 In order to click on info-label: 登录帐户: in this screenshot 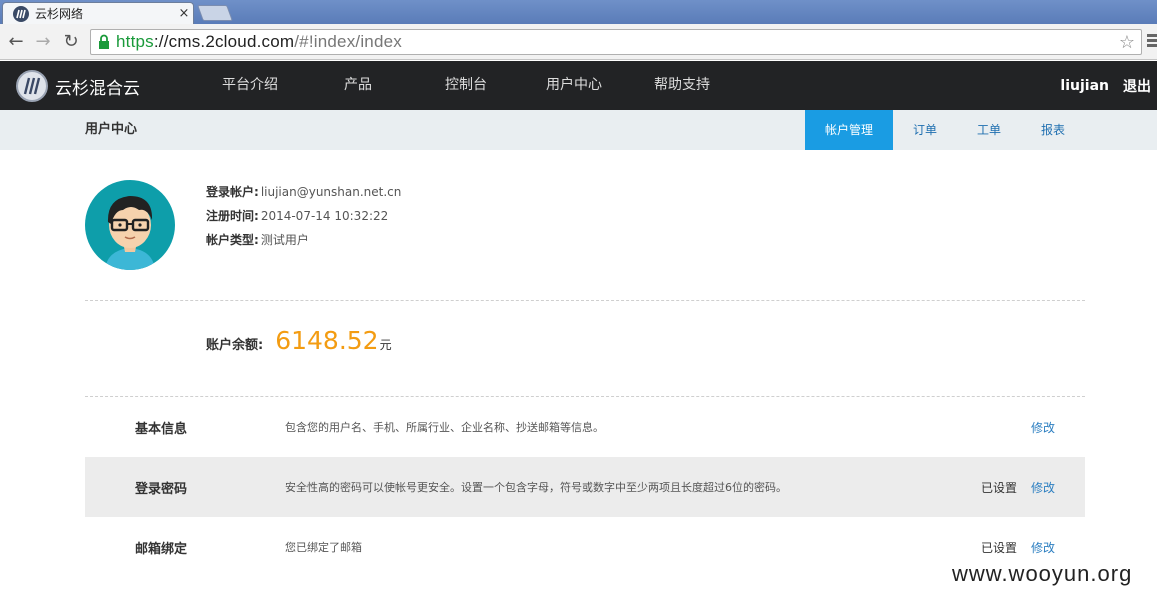, I will do `click(232, 192)`.